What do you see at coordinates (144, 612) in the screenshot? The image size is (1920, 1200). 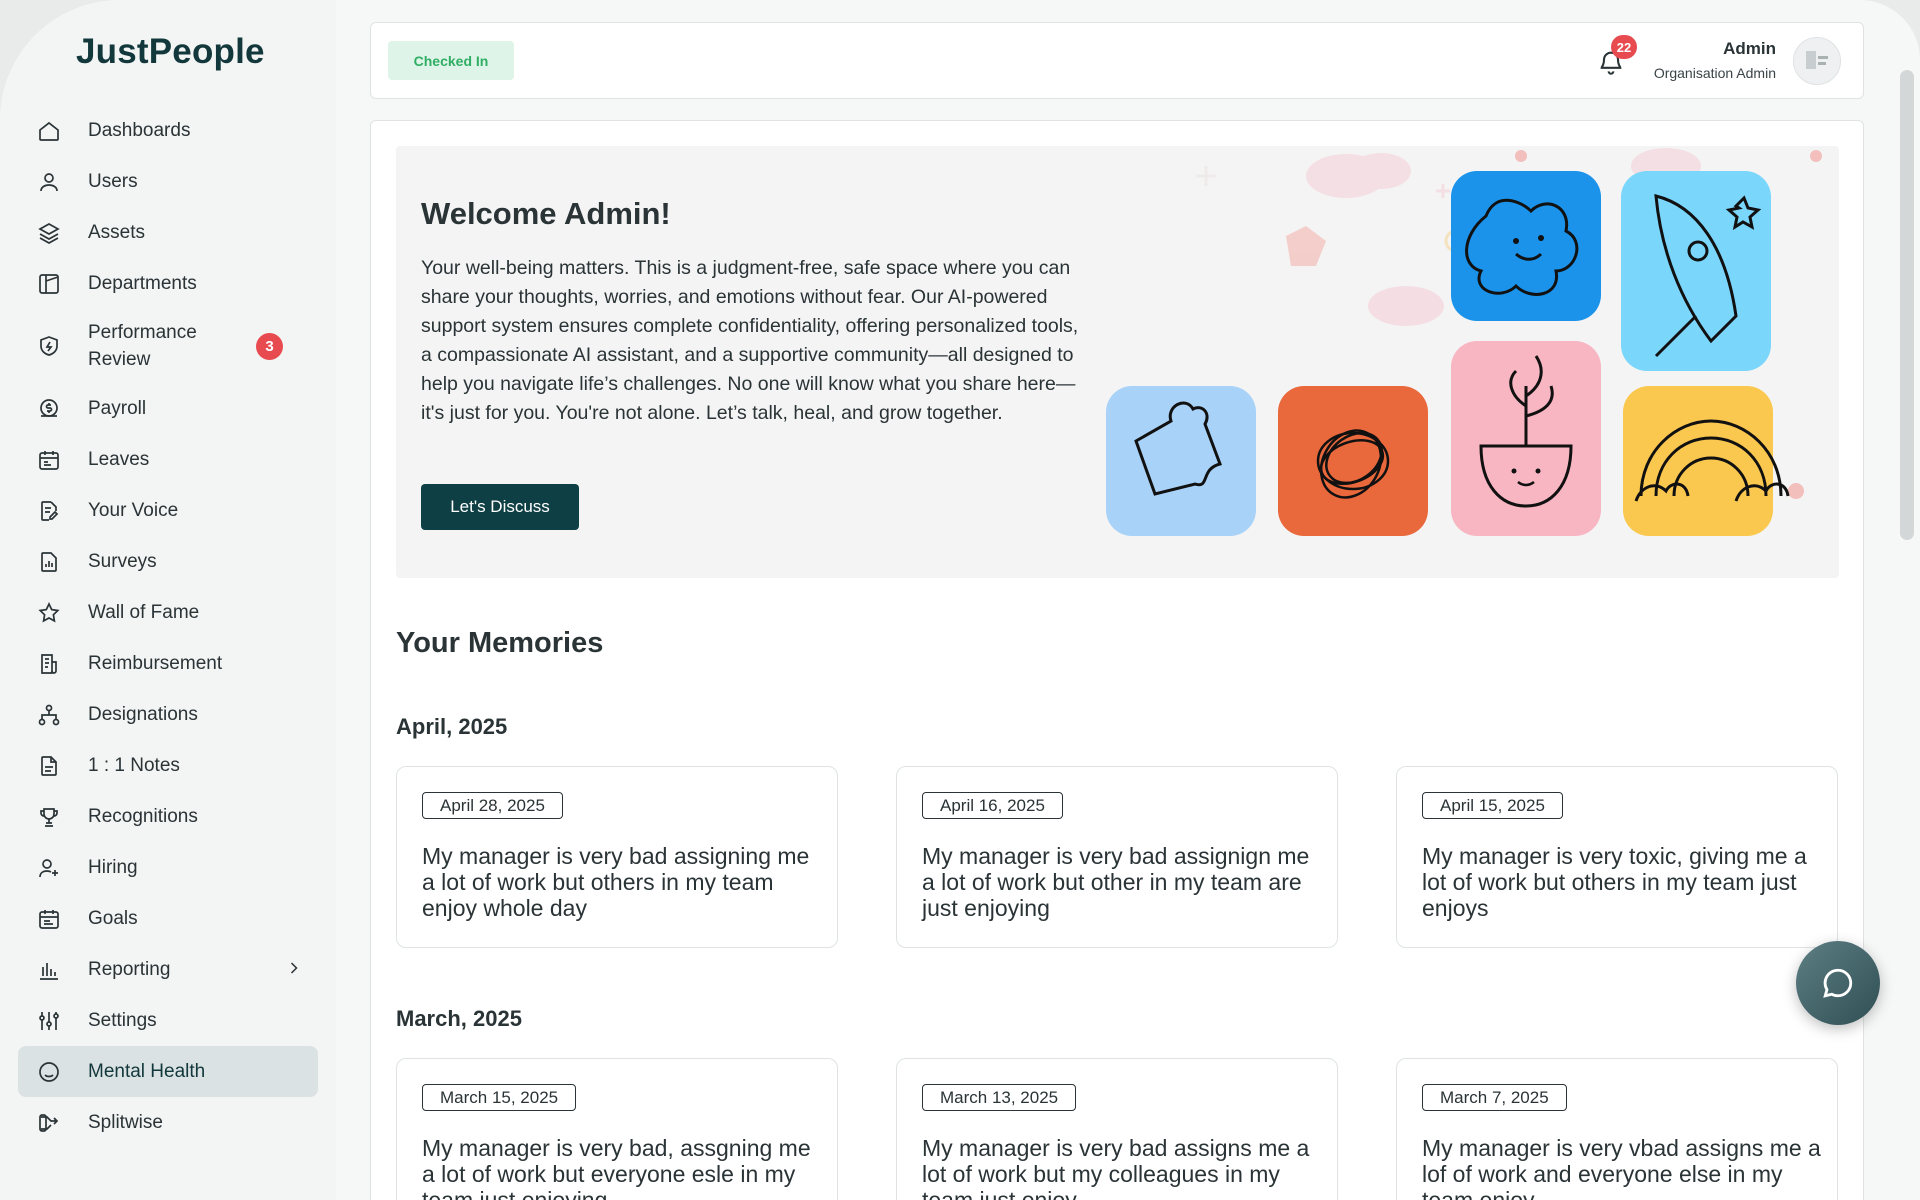 I see `sidebar-item-label: Wall of Fame` at bounding box center [144, 612].